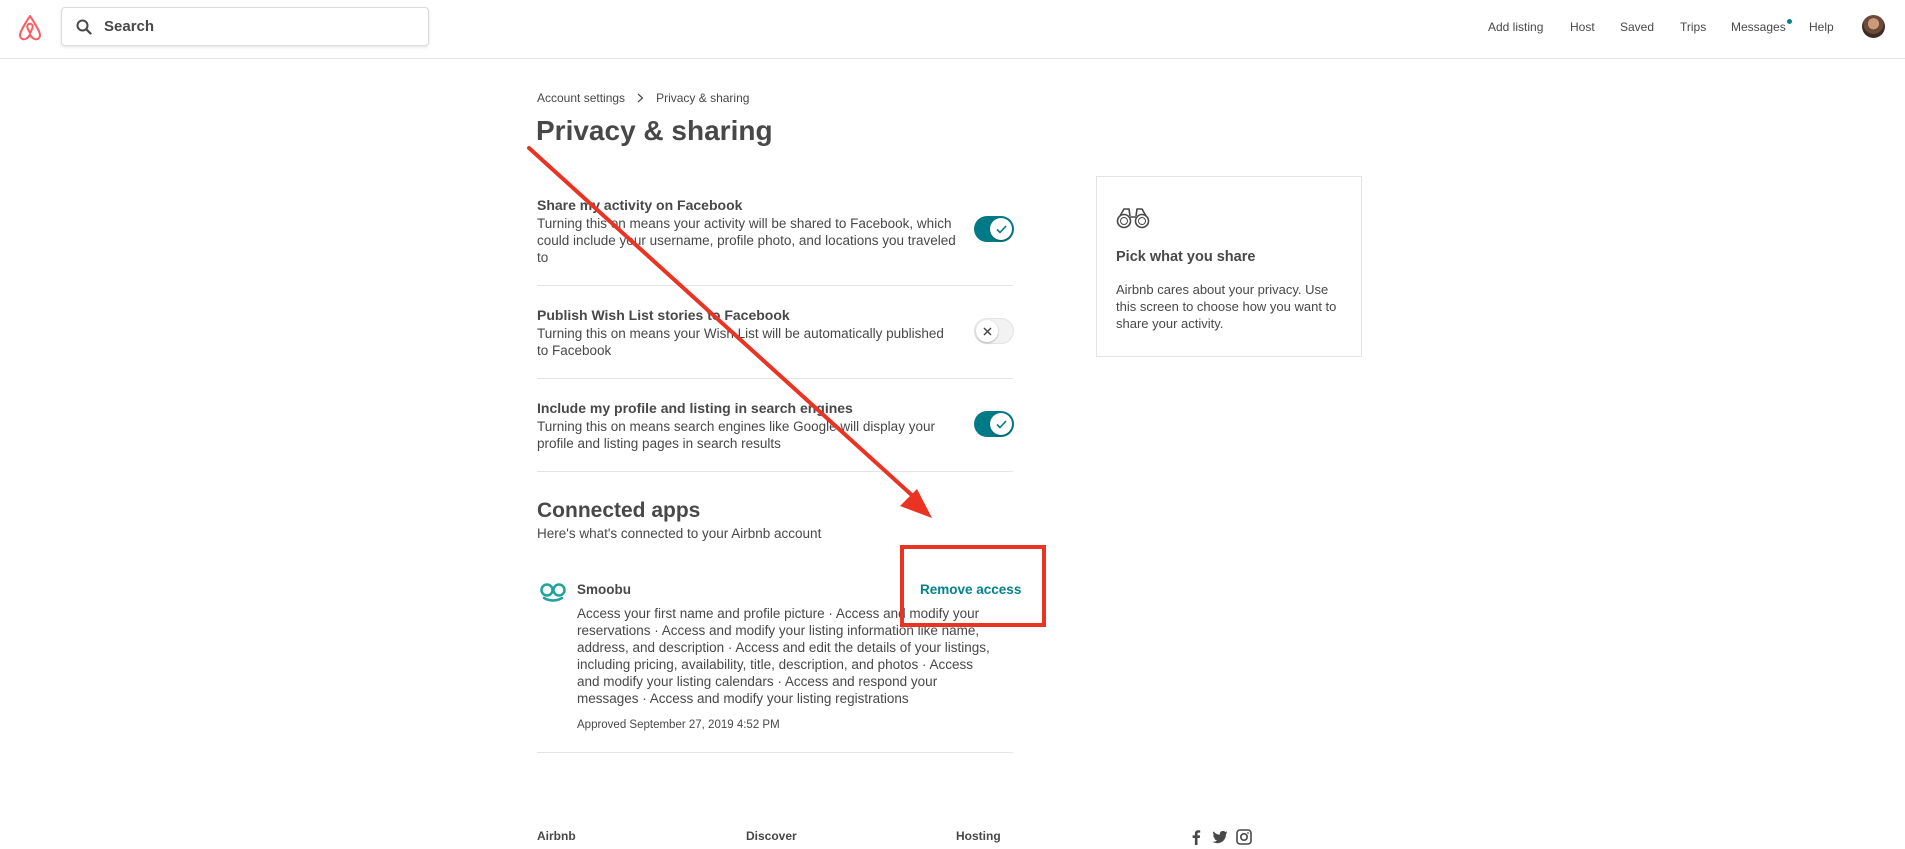 The image size is (1905, 849). I want to click on breadcrumb: Account settings Privacy & sharing, so click(643, 98).